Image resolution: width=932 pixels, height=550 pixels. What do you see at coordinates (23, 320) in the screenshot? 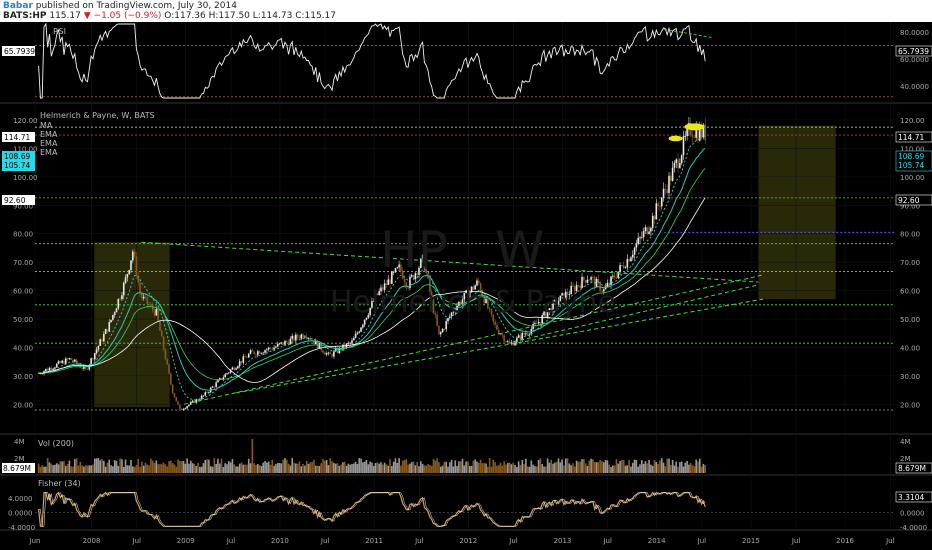
I see `price-tick-left: 50.00` at bounding box center [23, 320].